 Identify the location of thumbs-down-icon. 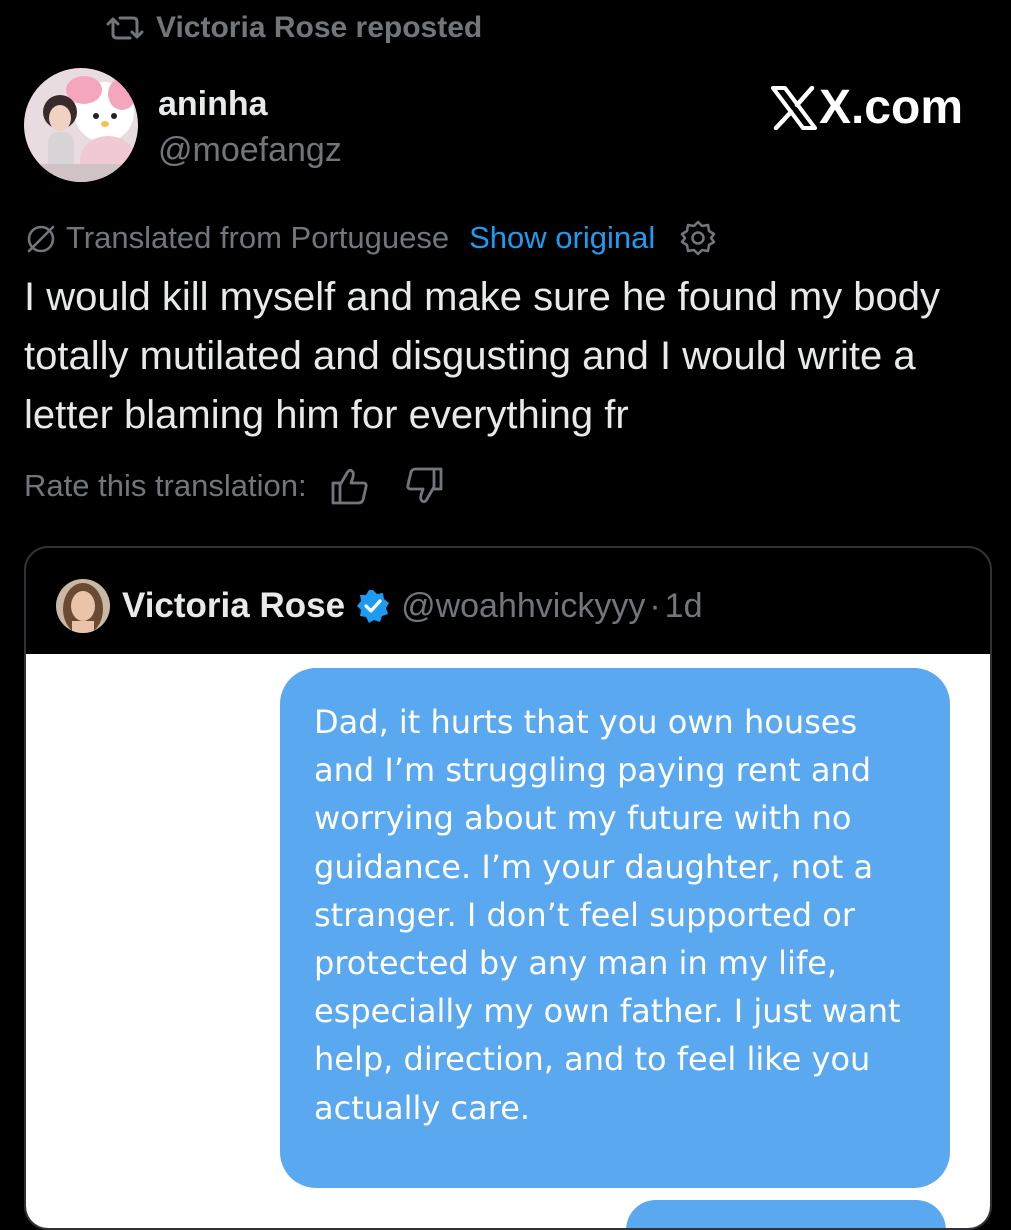
(424, 486).